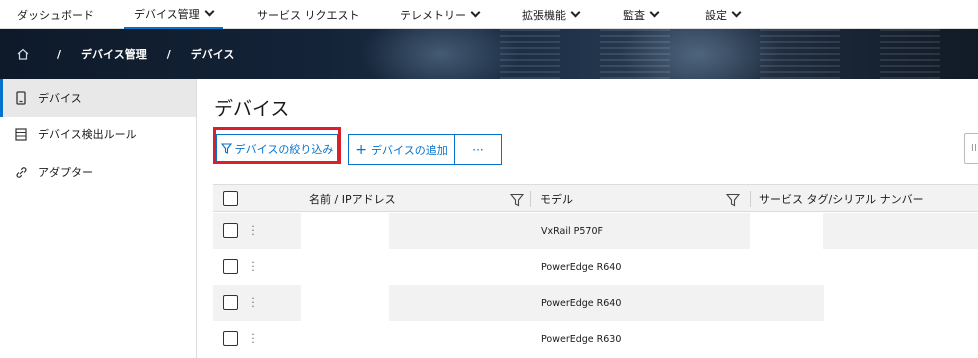 Image resolution: width=978 pixels, height=358 pixels. Describe the element at coordinates (114, 54) in the screenshot. I see `breadcrumb-device-management: デバイス管理` at that location.